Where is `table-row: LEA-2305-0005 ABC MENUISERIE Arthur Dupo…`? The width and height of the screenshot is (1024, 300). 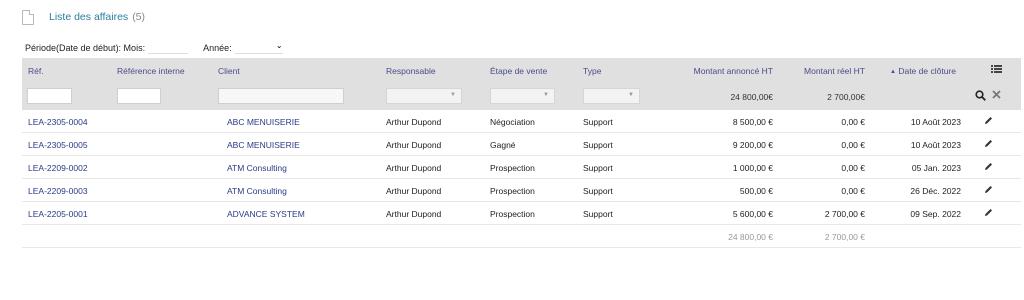 table-row: LEA-2305-0005 ABC MENUISERIE Arthur Dupo… is located at coordinates (521, 144).